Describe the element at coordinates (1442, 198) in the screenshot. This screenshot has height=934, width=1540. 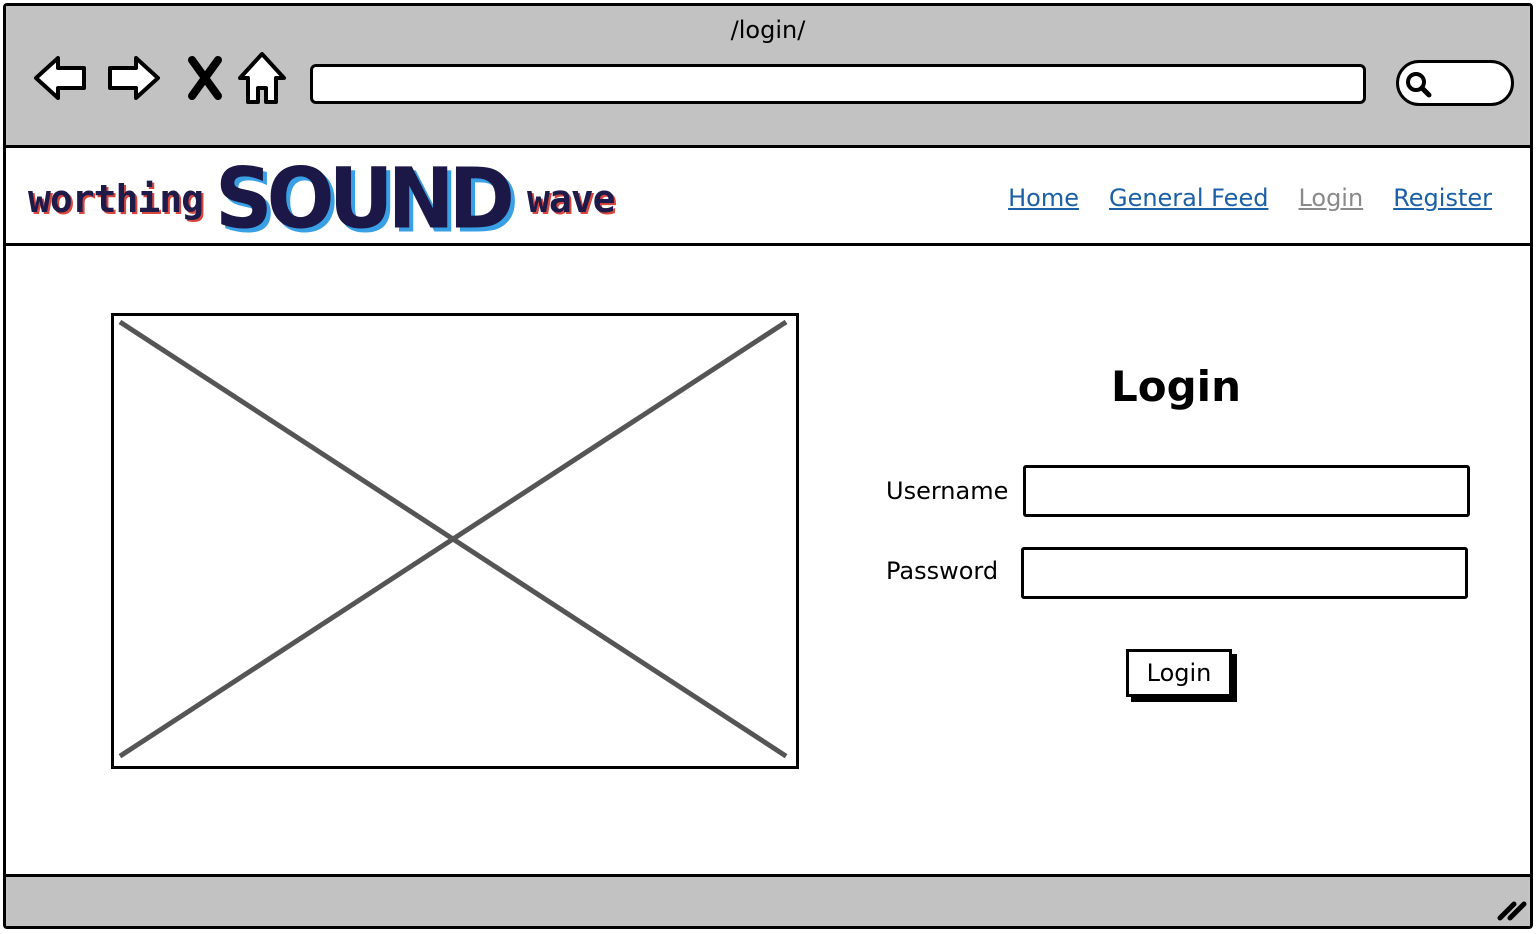
I see `nav-link-register: Register` at that location.